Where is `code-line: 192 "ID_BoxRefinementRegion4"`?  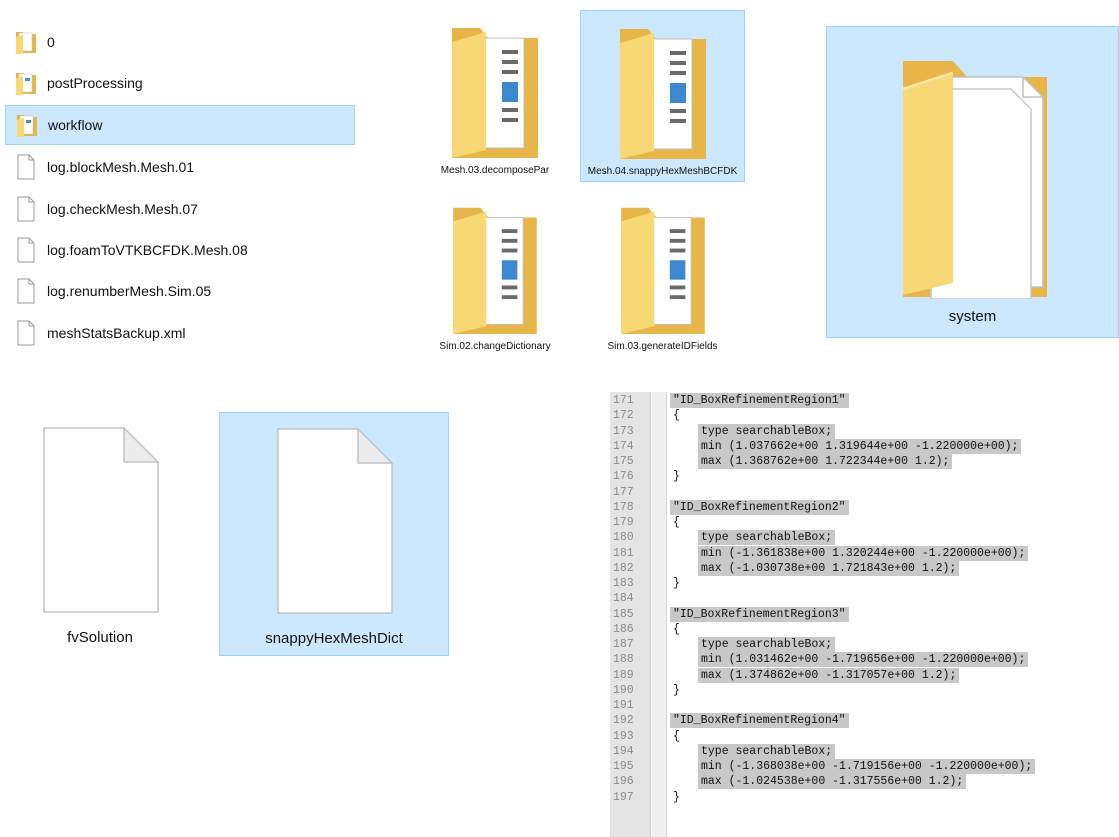
code-line: 192 "ID_BoxRefinementRegion4" is located at coordinates (864, 721).